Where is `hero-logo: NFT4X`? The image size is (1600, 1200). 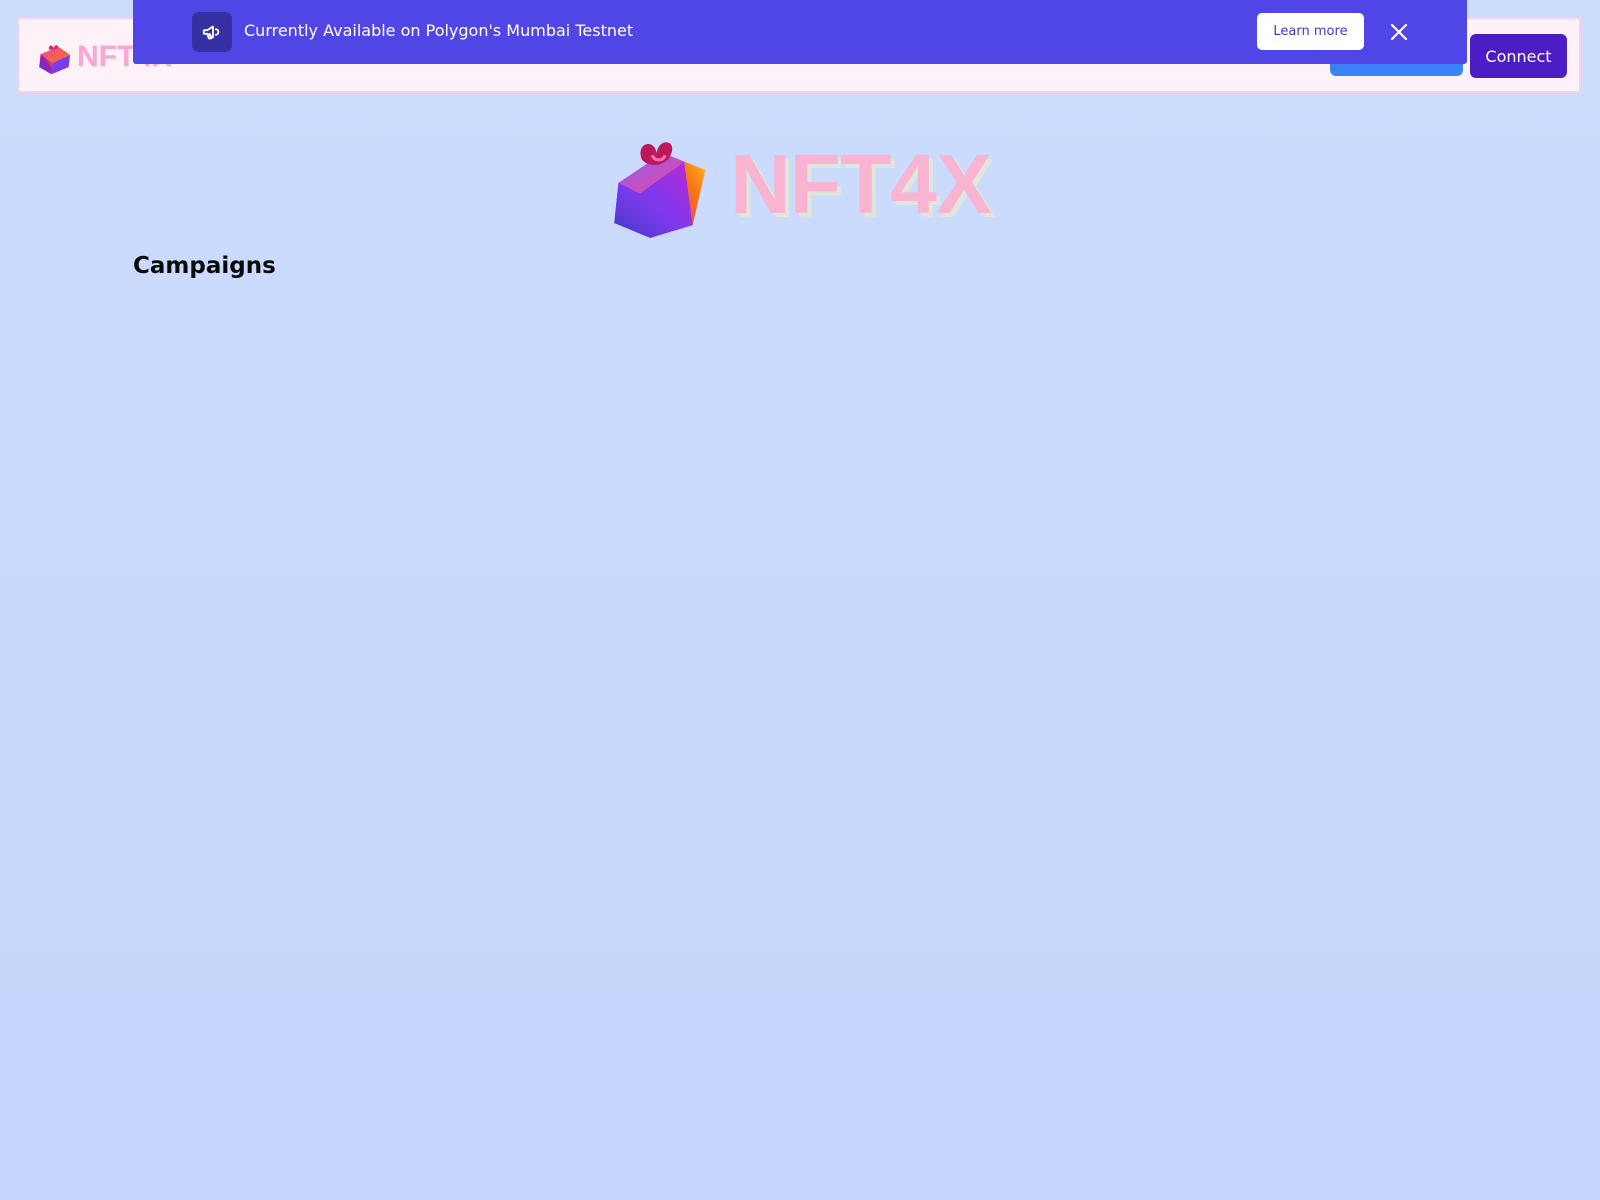
hero-logo: NFT4X is located at coordinates (801, 187).